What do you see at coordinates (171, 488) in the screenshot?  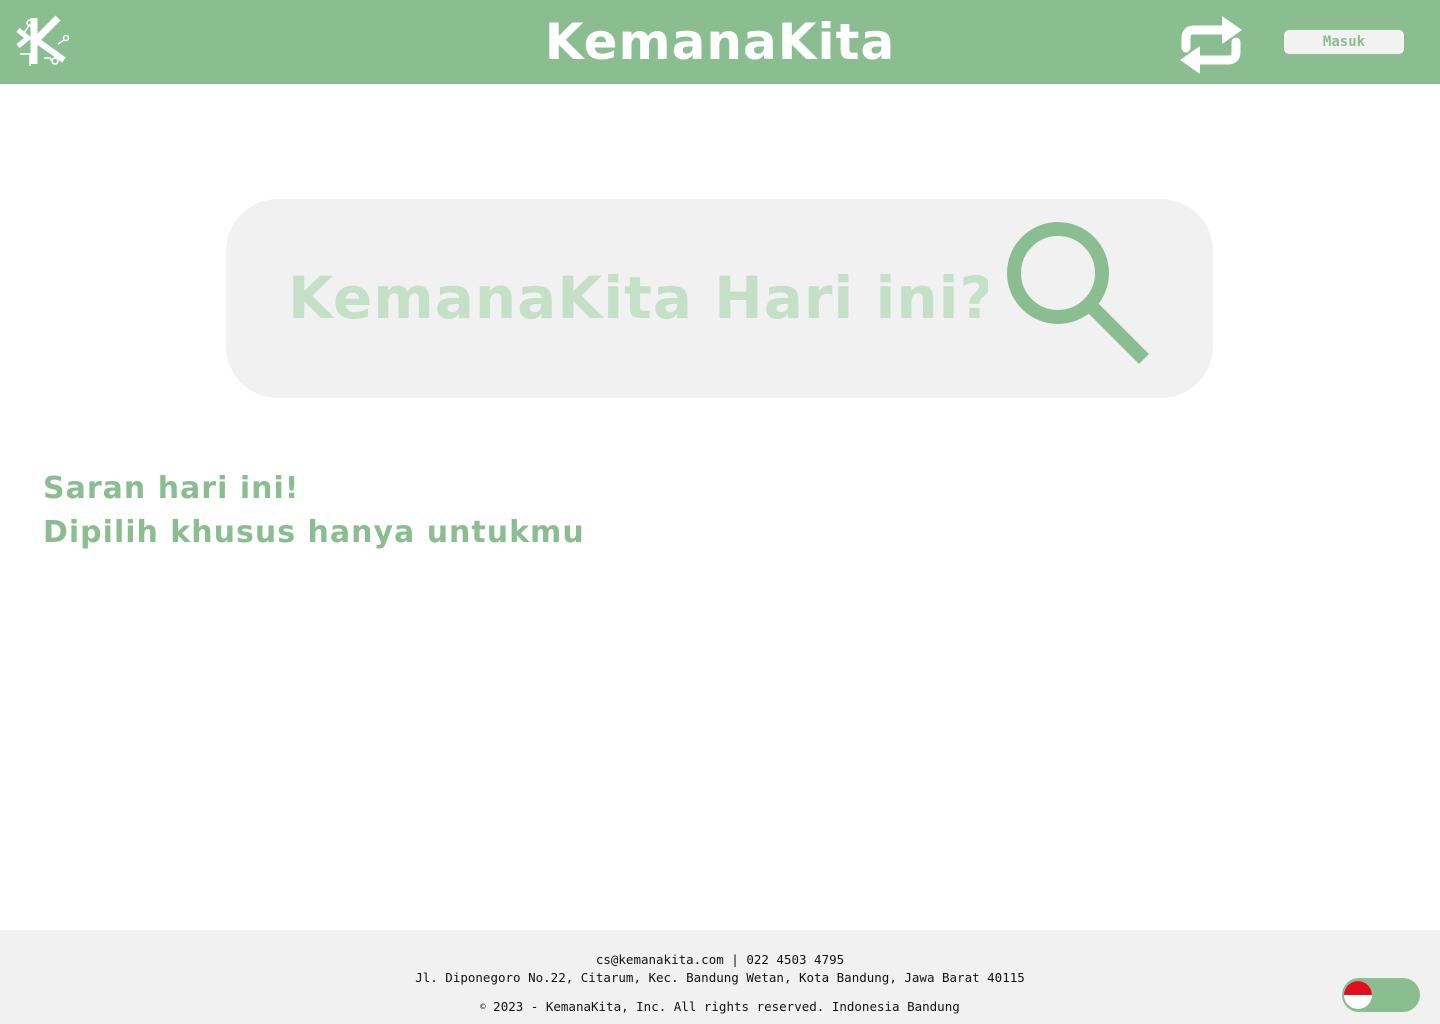 I see `suggestions-title: Saran hari ini!` at bounding box center [171, 488].